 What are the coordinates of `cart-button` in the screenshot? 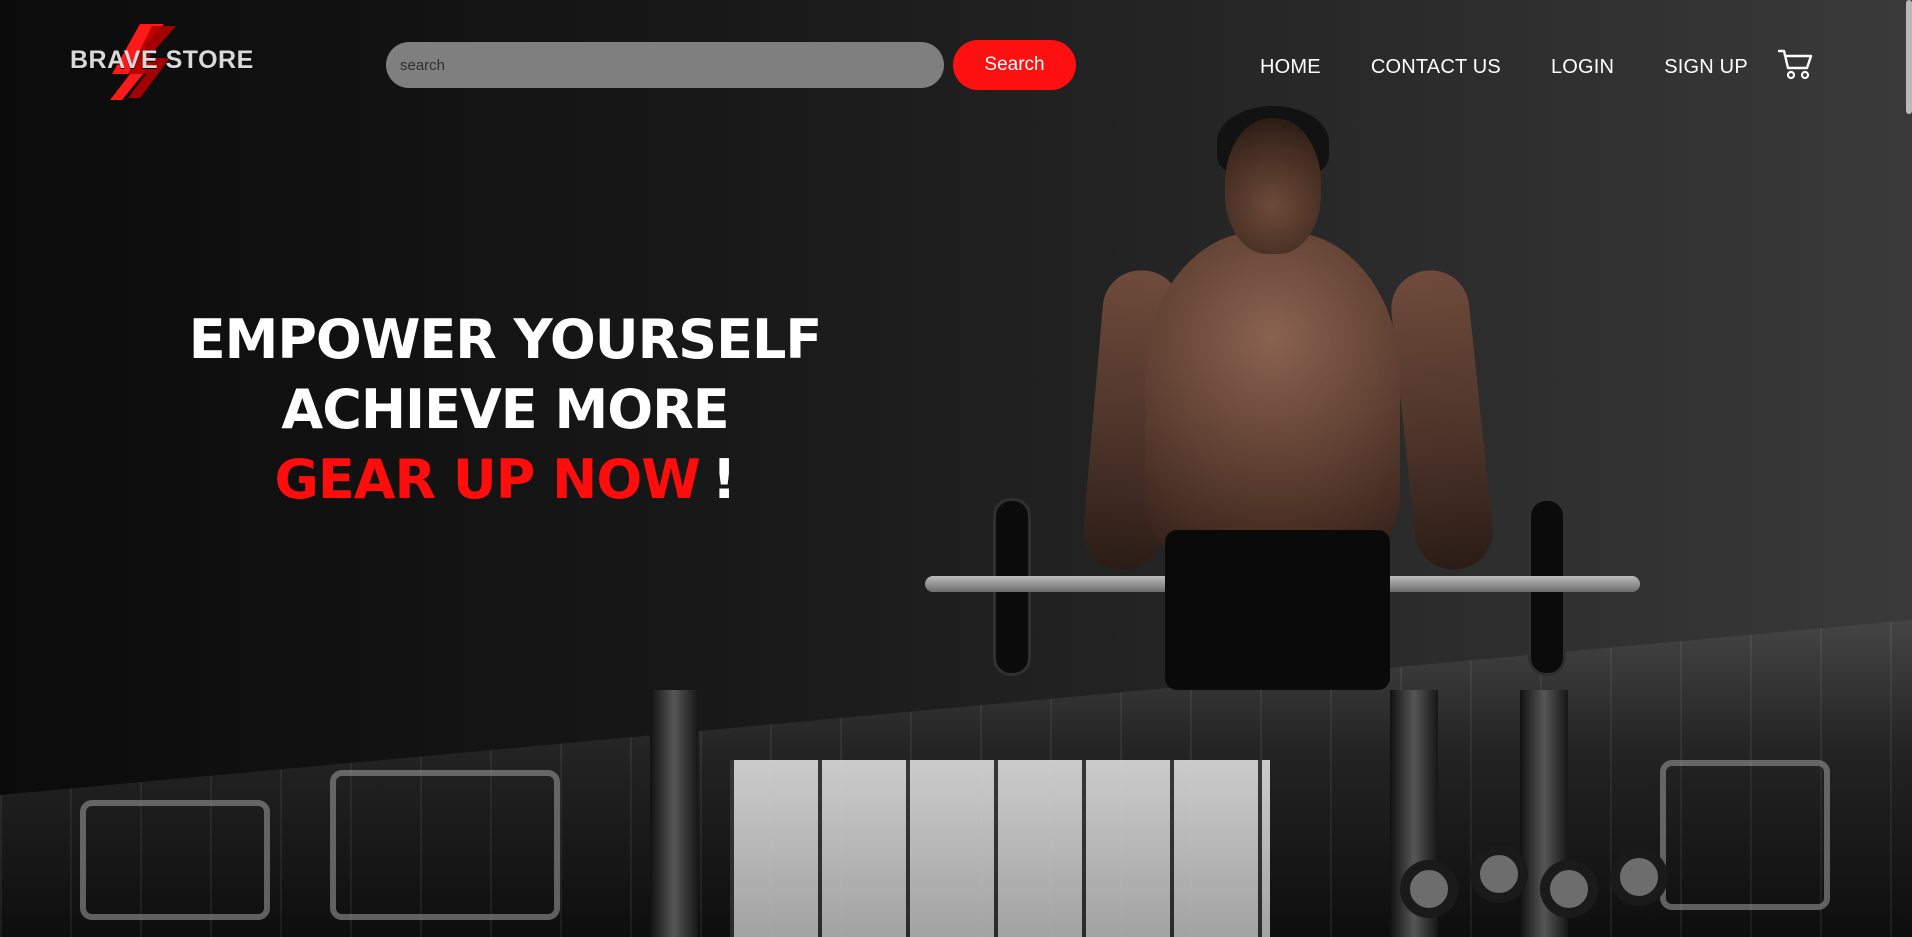 It's located at (1796, 64).